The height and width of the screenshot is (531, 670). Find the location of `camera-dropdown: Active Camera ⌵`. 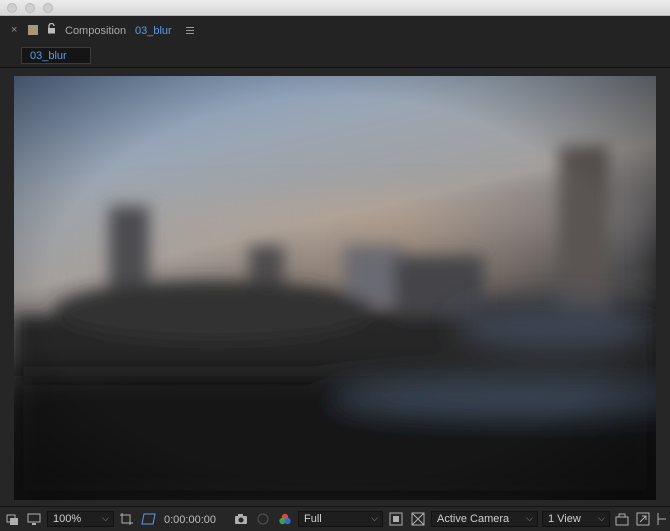

camera-dropdown: Active Camera ⌵ is located at coordinates (484, 519).